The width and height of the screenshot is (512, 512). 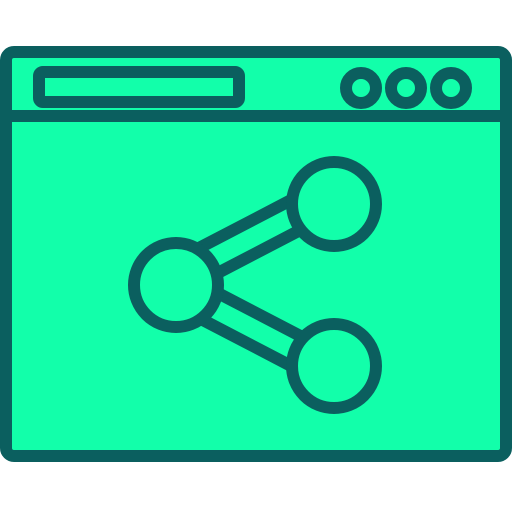 What do you see at coordinates (334, 204) in the screenshot?
I see `share-node-top` at bounding box center [334, 204].